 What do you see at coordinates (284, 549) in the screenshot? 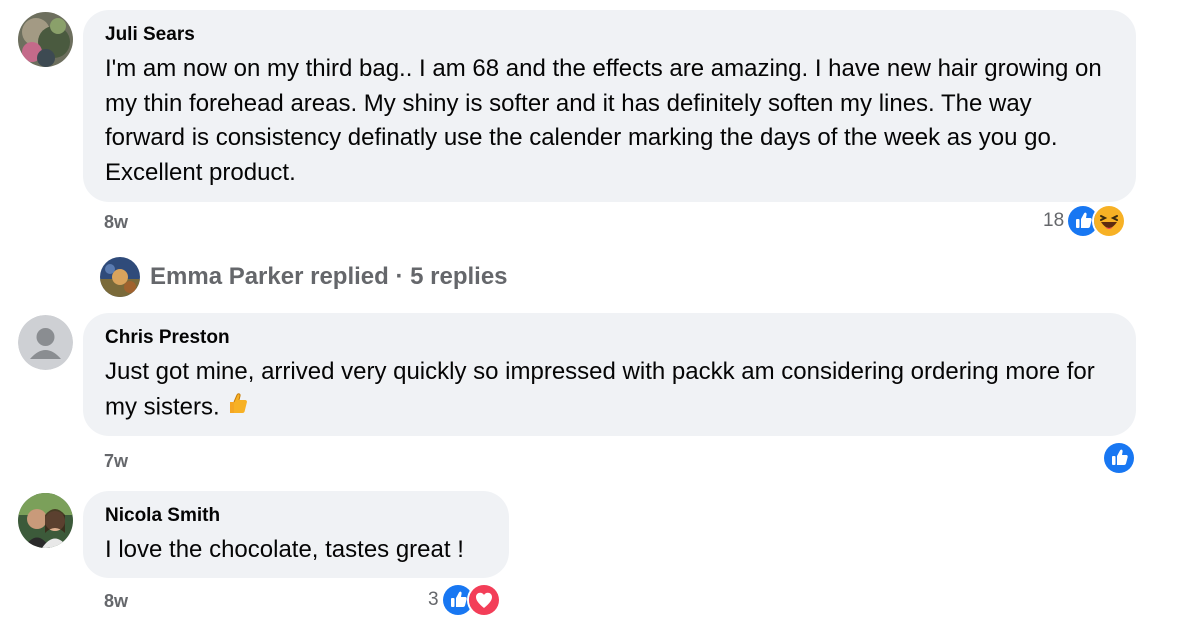
I see `comment-text: I love the chocolate, tastes great !` at bounding box center [284, 549].